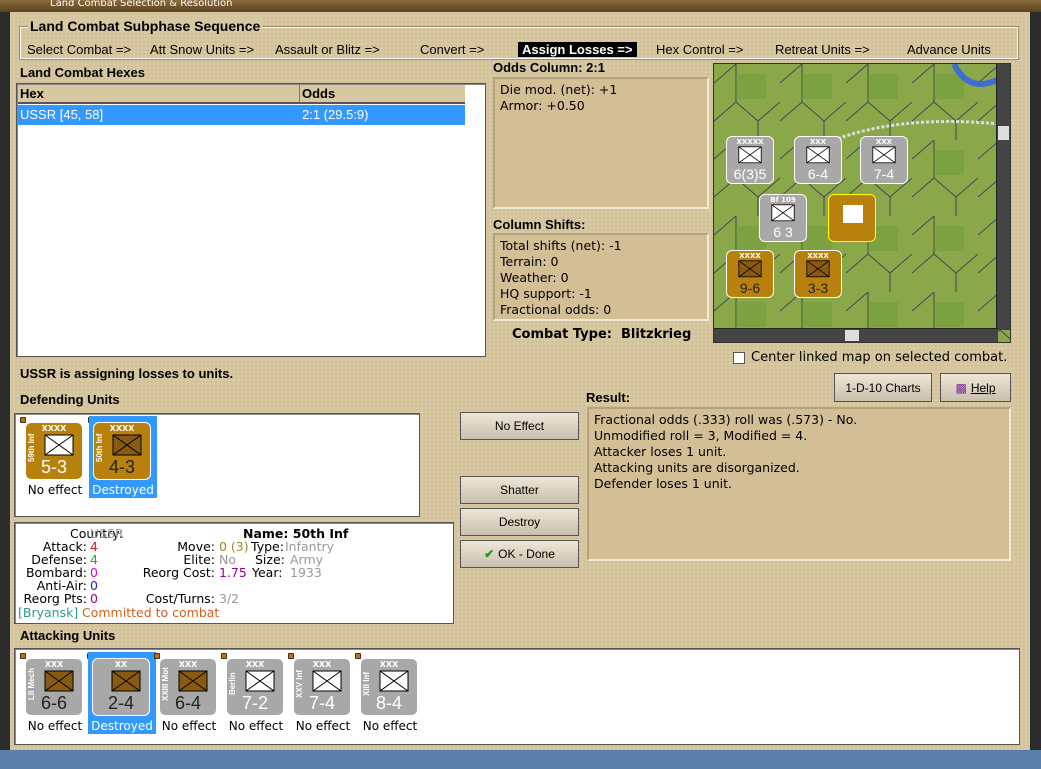 This screenshot has width=1041, height=769. Describe the element at coordinates (388, 703) in the screenshot. I see `unit-strength: 8-4` at that location.